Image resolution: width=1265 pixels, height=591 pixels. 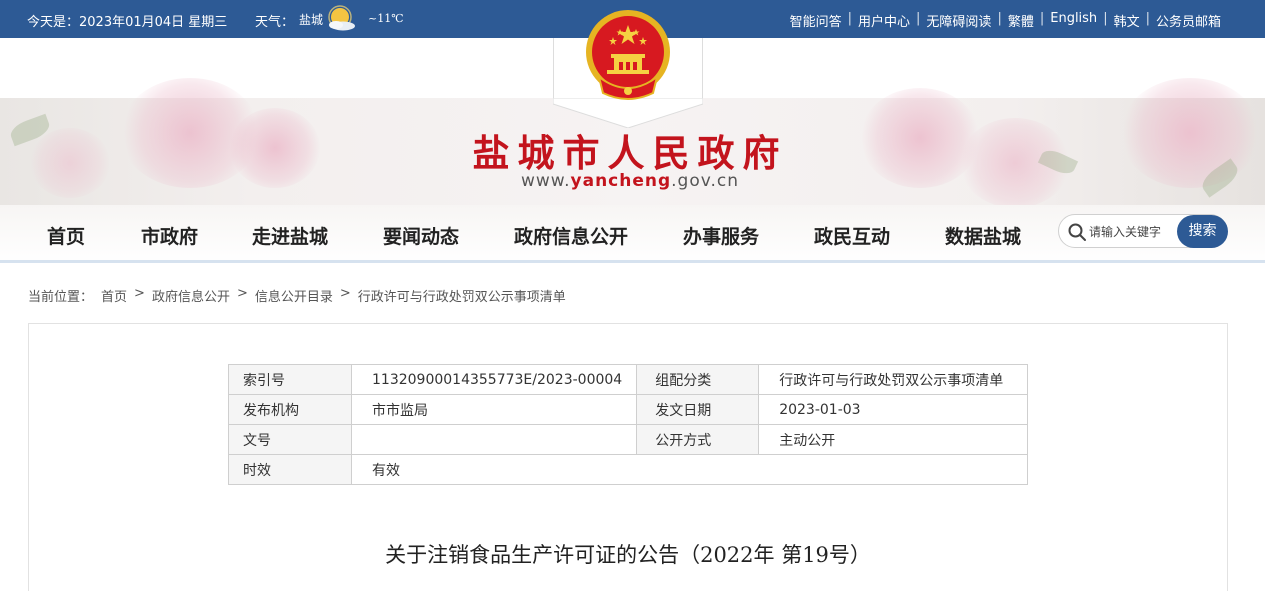 What do you see at coordinates (628, 57) in the screenshot?
I see `national-emblem-icon` at bounding box center [628, 57].